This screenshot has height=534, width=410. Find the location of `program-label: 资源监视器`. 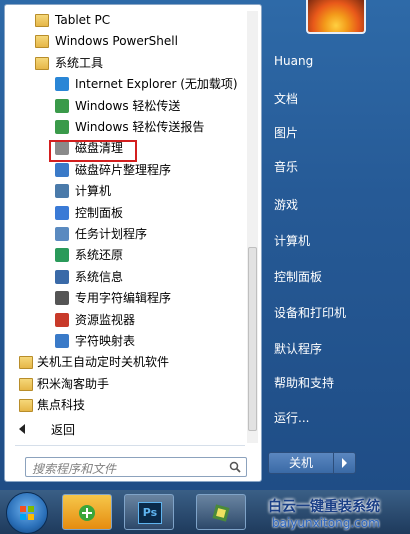

program-label: 资源监视器 is located at coordinates (105, 319).